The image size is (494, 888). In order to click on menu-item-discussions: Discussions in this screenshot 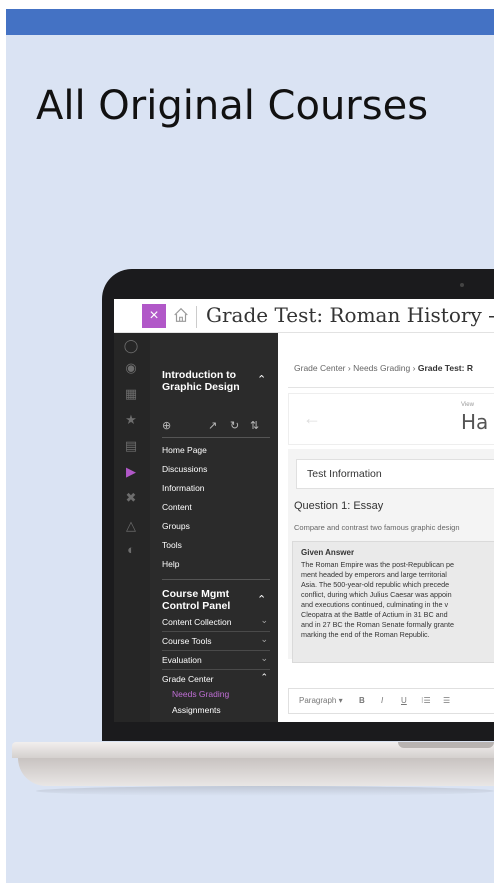, I will do `click(184, 469)`.